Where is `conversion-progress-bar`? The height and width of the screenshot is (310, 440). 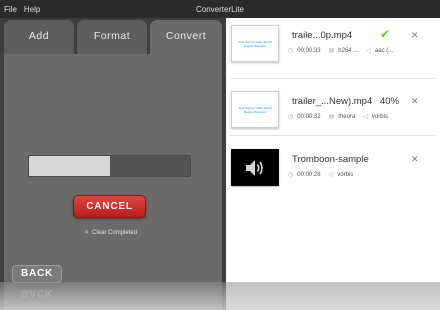
conversion-progress-bar is located at coordinates (109, 166).